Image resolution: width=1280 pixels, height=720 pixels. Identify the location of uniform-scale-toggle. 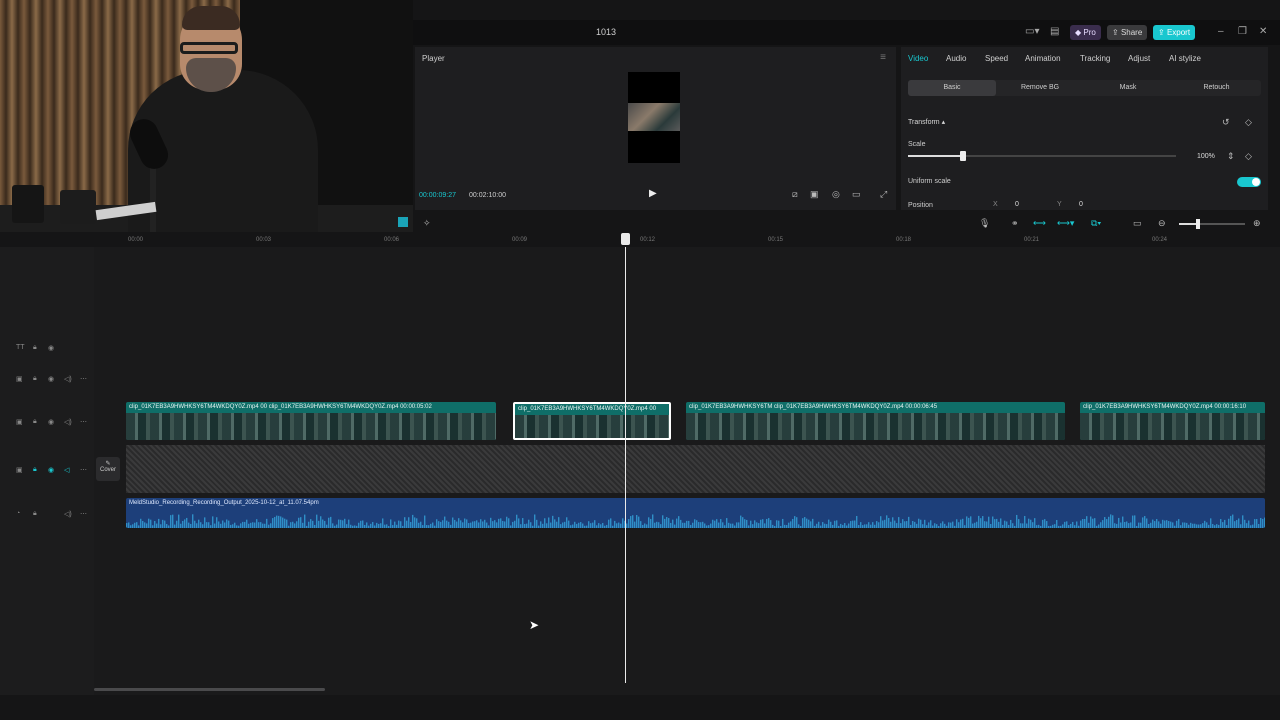
(1249, 182).